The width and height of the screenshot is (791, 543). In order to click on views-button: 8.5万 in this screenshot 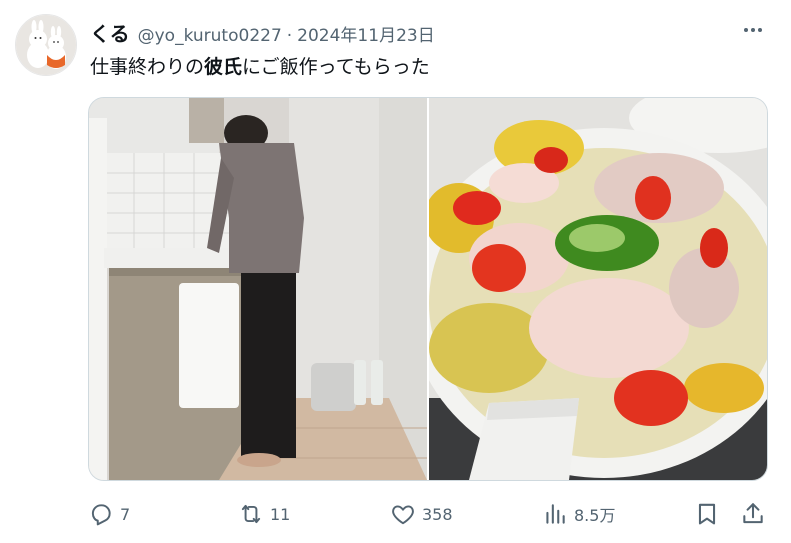, I will do `click(578, 514)`.